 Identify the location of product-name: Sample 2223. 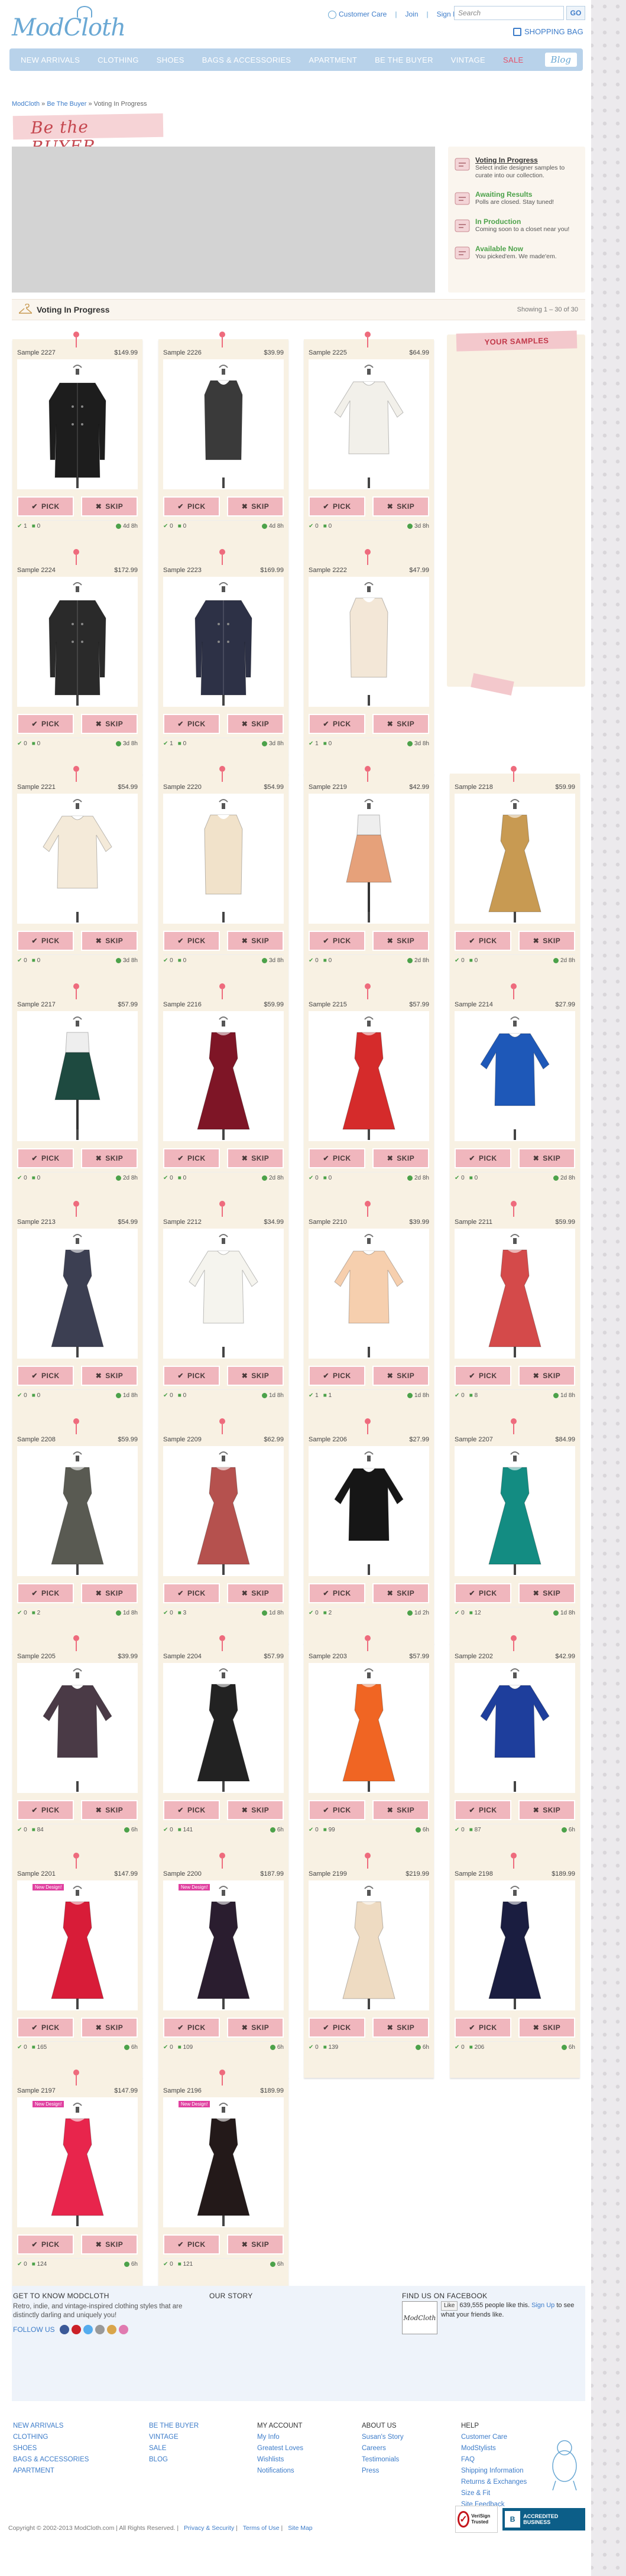
(182, 570).